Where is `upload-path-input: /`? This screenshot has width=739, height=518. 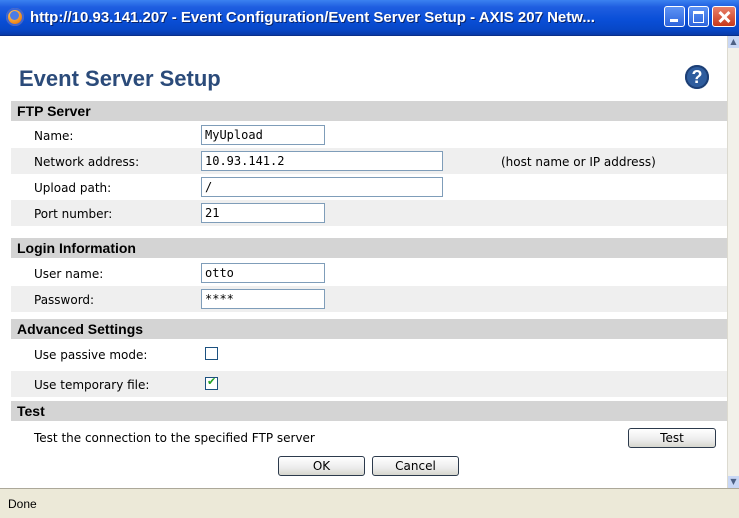 upload-path-input: / is located at coordinates (322, 187).